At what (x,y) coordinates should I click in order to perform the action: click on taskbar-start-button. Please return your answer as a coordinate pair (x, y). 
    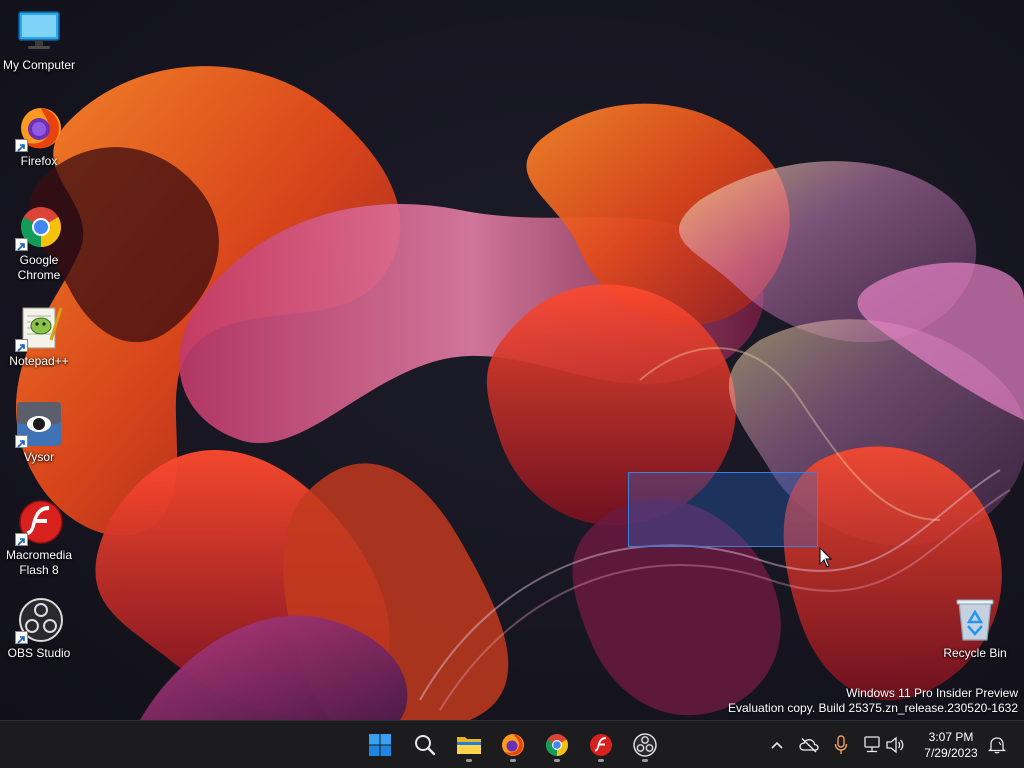
    Looking at the image, I should click on (380, 745).